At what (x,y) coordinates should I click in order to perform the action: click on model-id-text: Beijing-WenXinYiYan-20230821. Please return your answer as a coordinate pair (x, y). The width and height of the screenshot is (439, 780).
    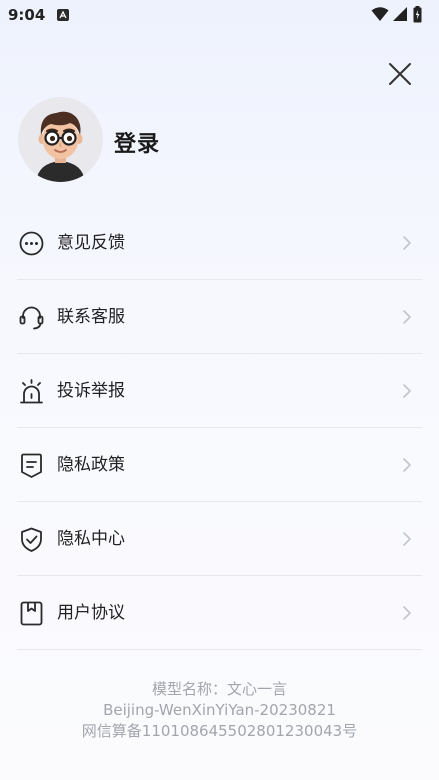
    Looking at the image, I should click on (219, 710).